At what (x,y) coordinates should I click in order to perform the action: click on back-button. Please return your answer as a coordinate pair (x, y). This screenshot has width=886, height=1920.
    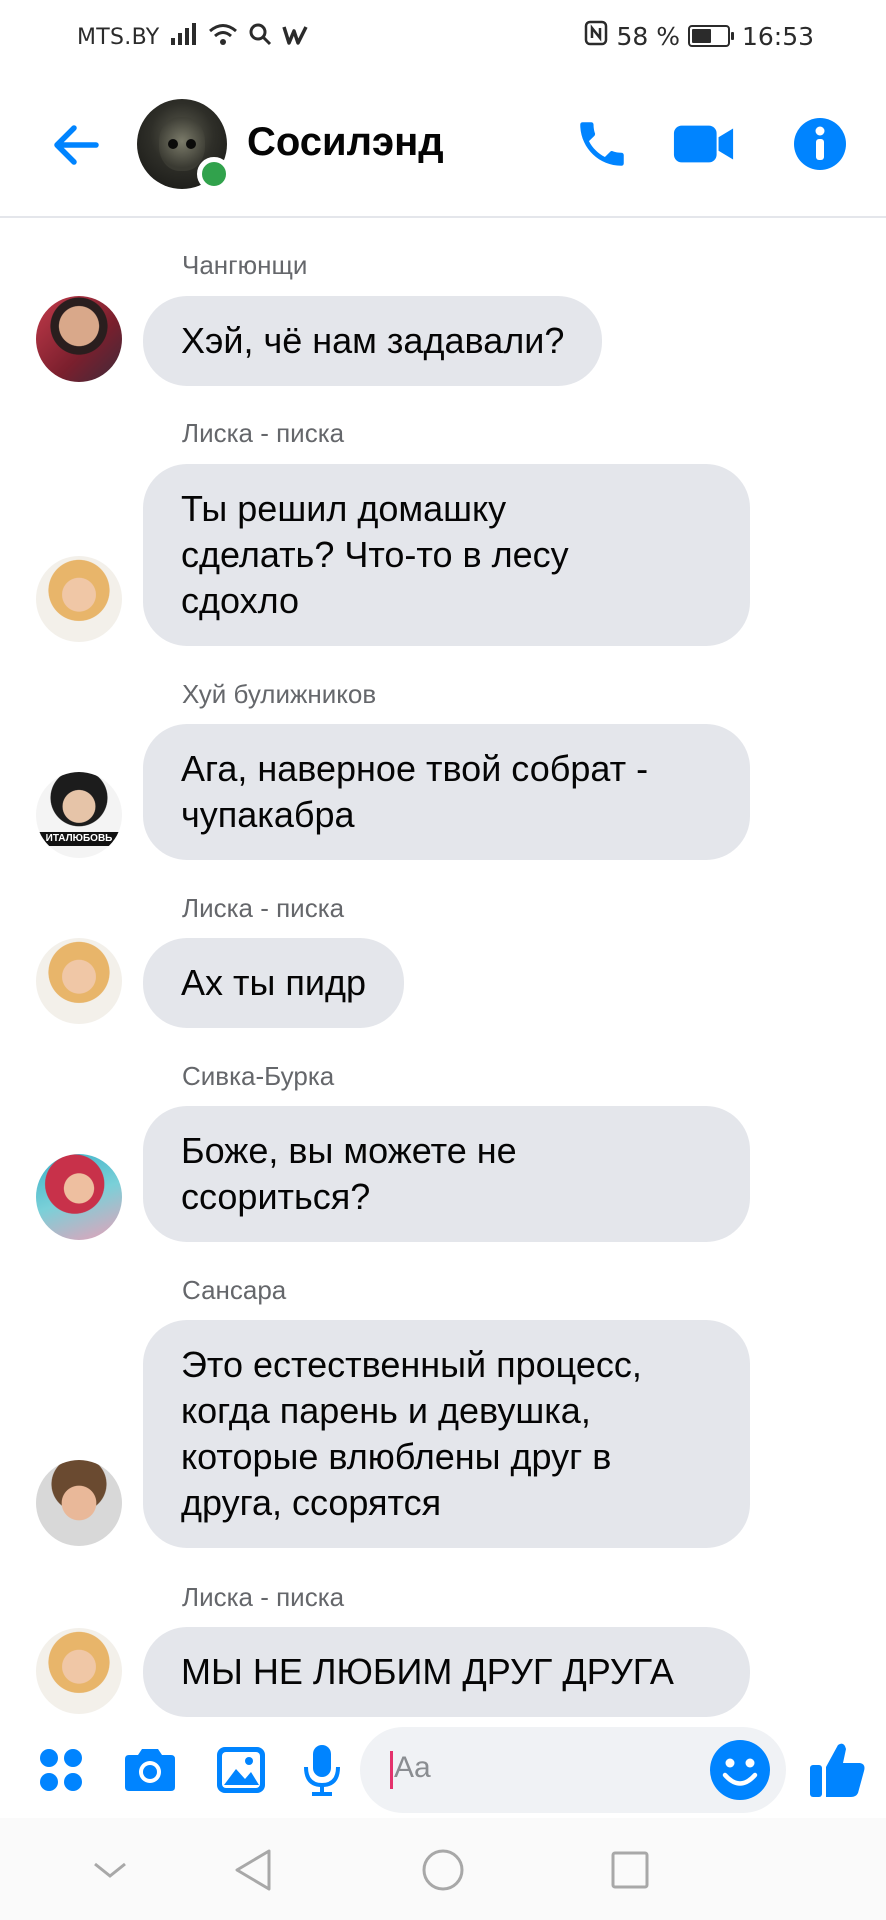
    Looking at the image, I should click on (77, 145).